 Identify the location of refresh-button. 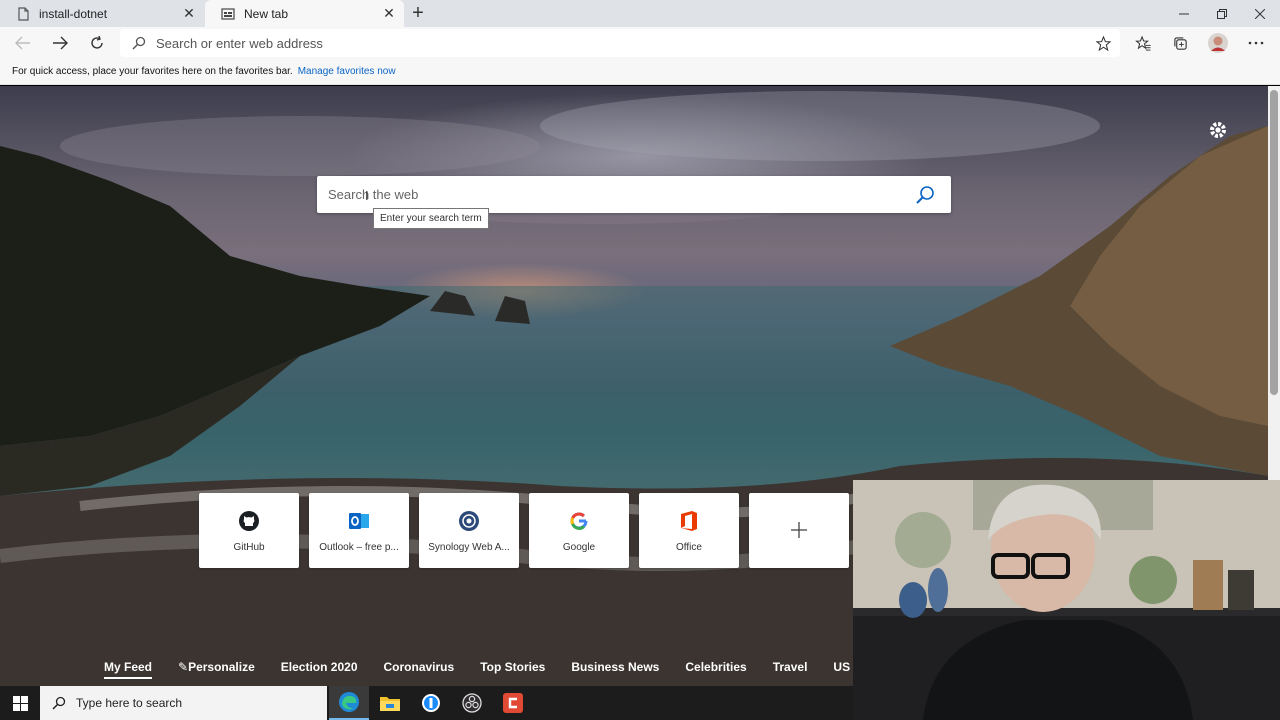
(97, 43).